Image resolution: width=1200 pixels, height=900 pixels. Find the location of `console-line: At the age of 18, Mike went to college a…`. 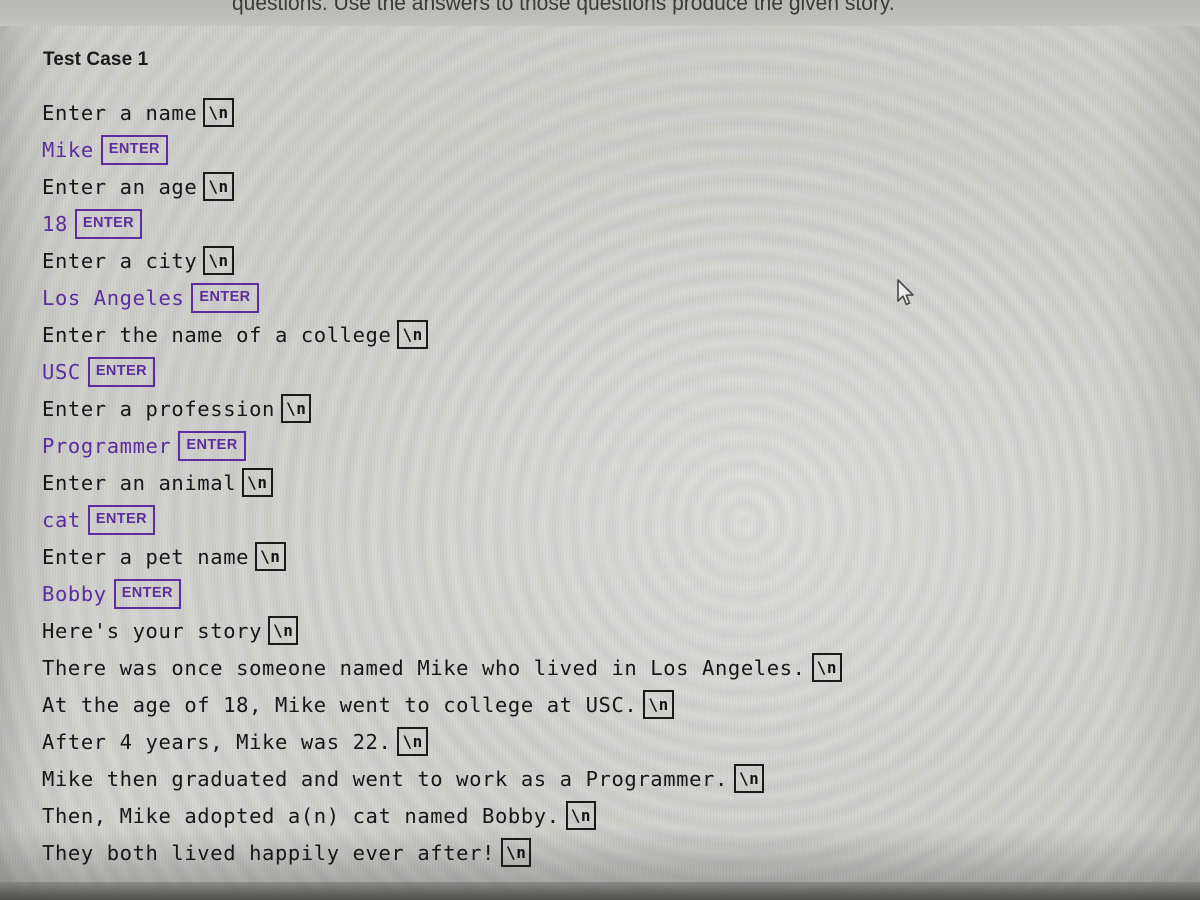

console-line: At the age of 18, Mike went to college a… is located at coordinates (597, 704).